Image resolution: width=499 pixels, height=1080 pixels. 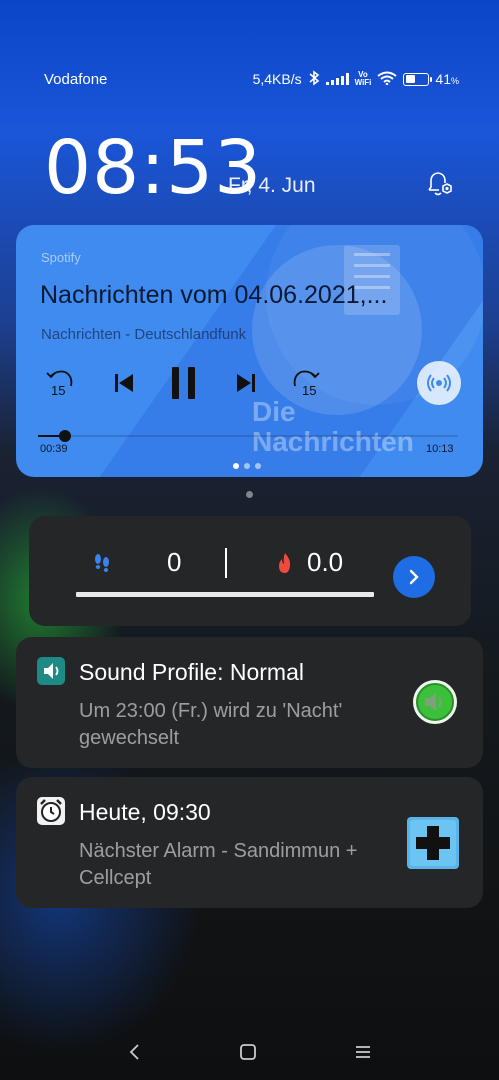 What do you see at coordinates (447, 79) in the screenshot?
I see `battery-percent: 41%` at bounding box center [447, 79].